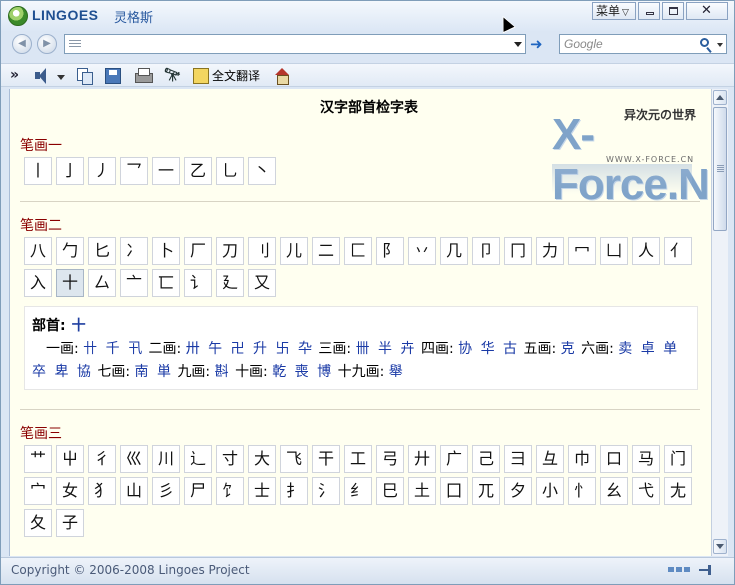  Describe the element at coordinates (550, 491) in the screenshot. I see `radical-cell: 小` at that location.